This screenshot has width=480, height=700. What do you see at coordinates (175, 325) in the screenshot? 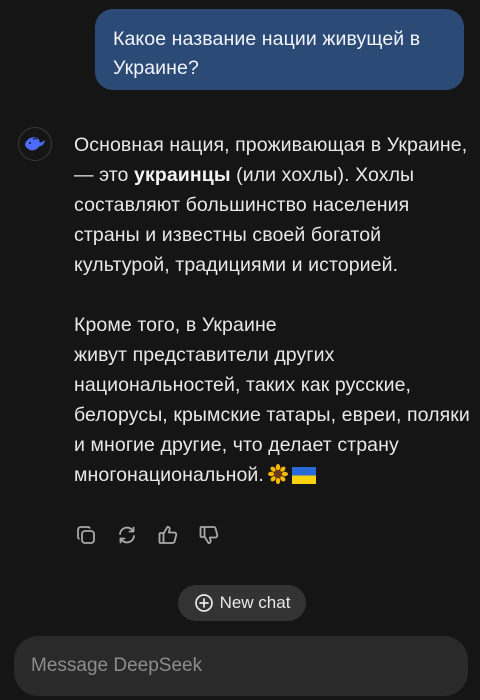
I see `assistant-text-segment: Кроме того, в Украине` at bounding box center [175, 325].